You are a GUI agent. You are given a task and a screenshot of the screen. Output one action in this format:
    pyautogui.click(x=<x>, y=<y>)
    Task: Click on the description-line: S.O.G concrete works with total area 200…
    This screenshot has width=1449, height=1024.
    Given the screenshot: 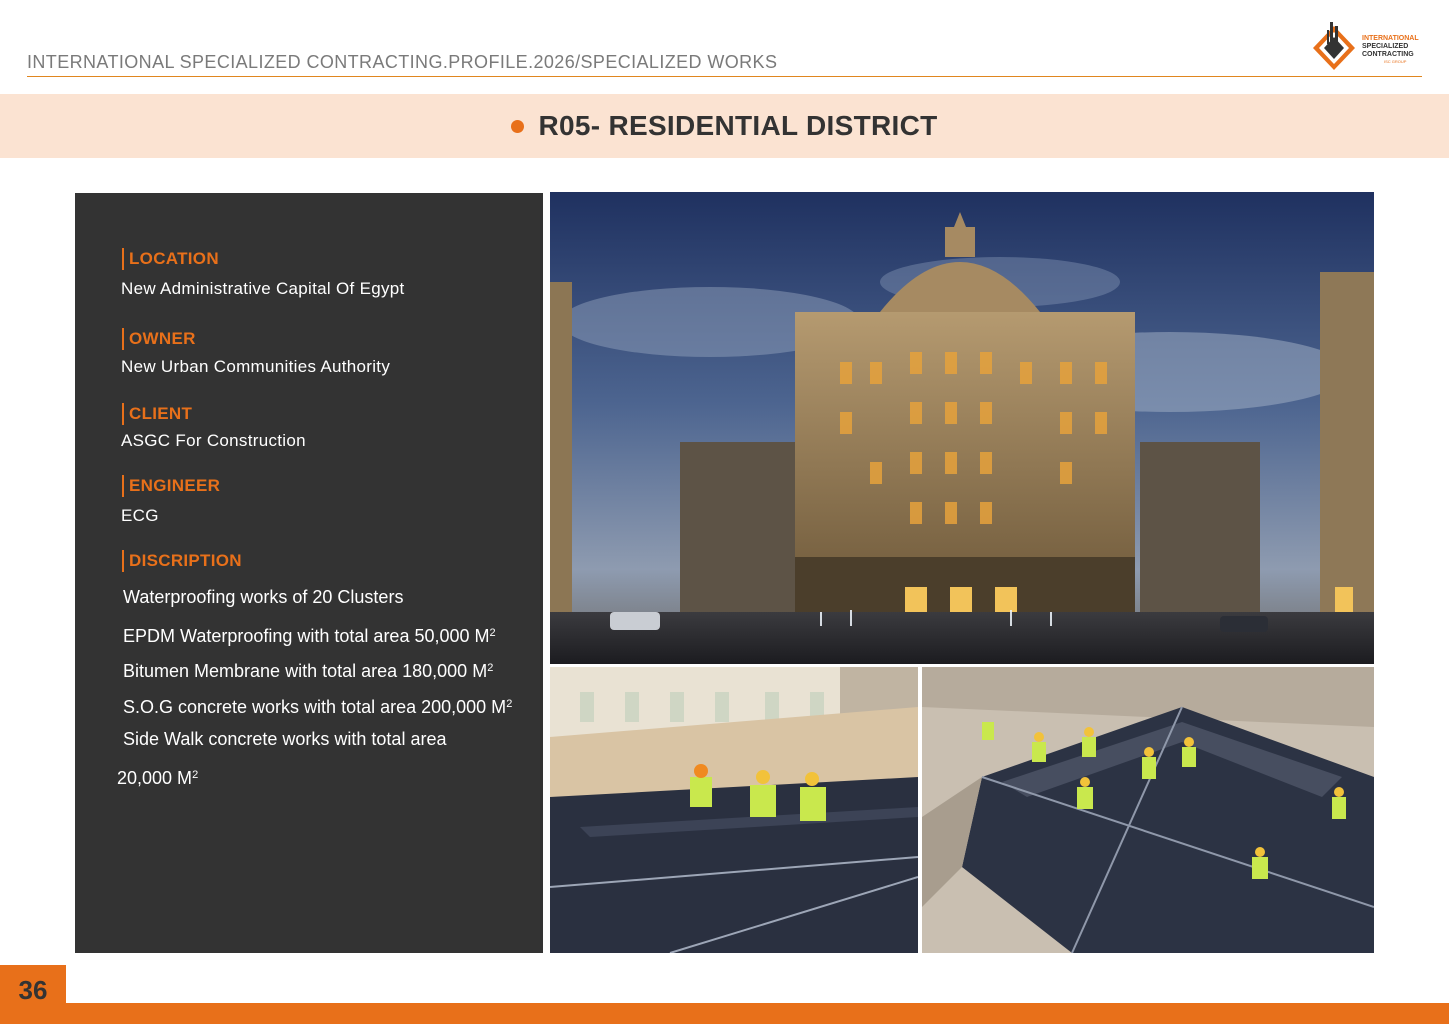 What is the action you would take?
    pyautogui.click(x=318, y=707)
    